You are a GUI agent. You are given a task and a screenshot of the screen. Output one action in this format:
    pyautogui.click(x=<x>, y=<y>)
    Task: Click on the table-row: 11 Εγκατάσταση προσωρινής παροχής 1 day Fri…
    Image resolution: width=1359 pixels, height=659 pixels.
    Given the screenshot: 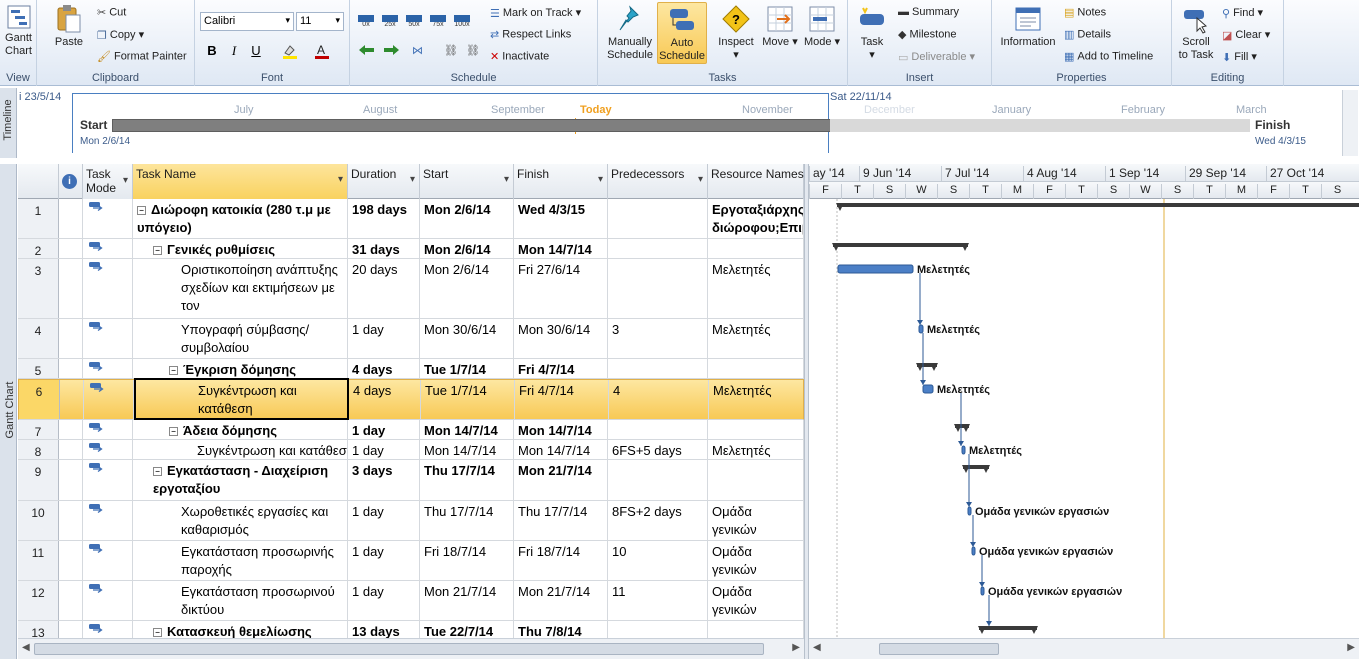 What is the action you would take?
    pyautogui.click(x=411, y=561)
    